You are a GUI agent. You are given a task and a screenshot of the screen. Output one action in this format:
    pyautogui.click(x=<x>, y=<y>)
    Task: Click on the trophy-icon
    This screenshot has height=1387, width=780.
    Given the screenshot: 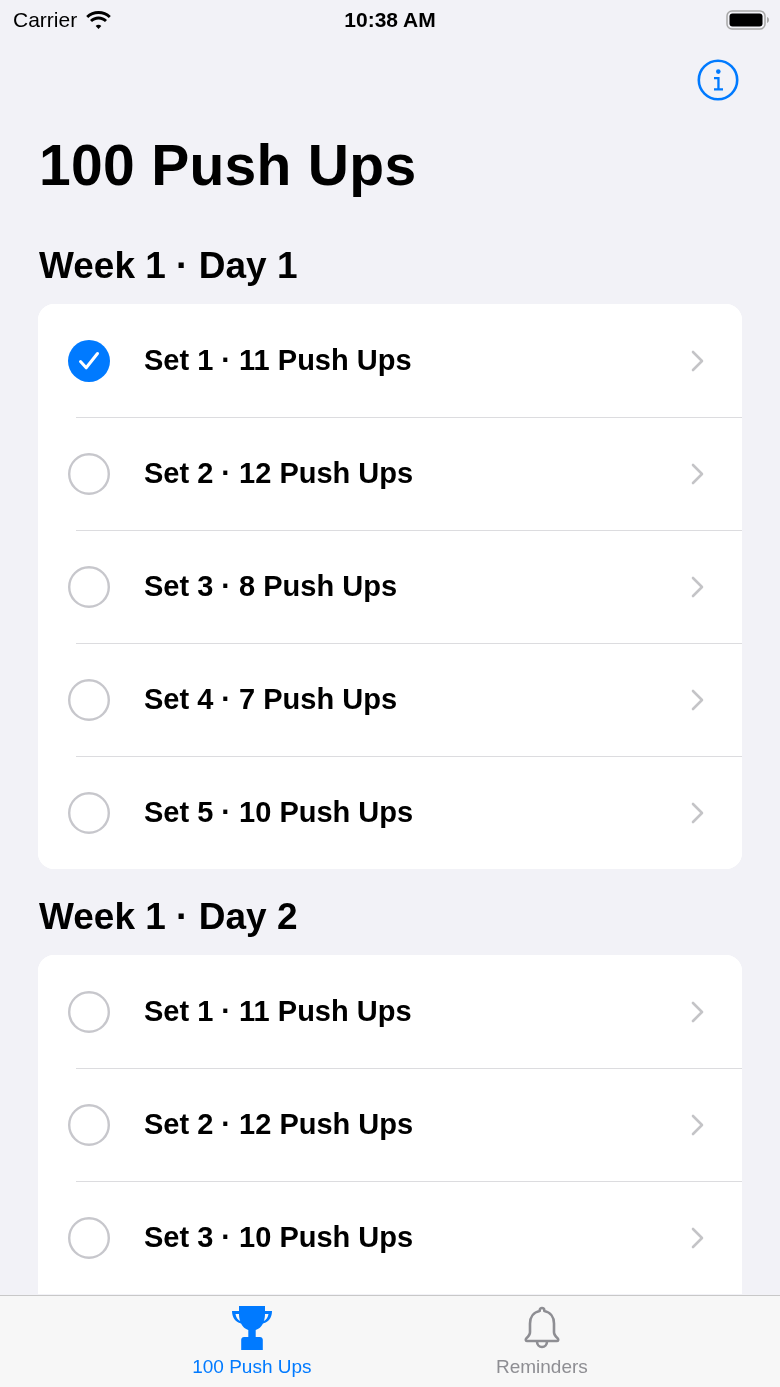 What is the action you would take?
    pyautogui.click(x=251, y=1328)
    